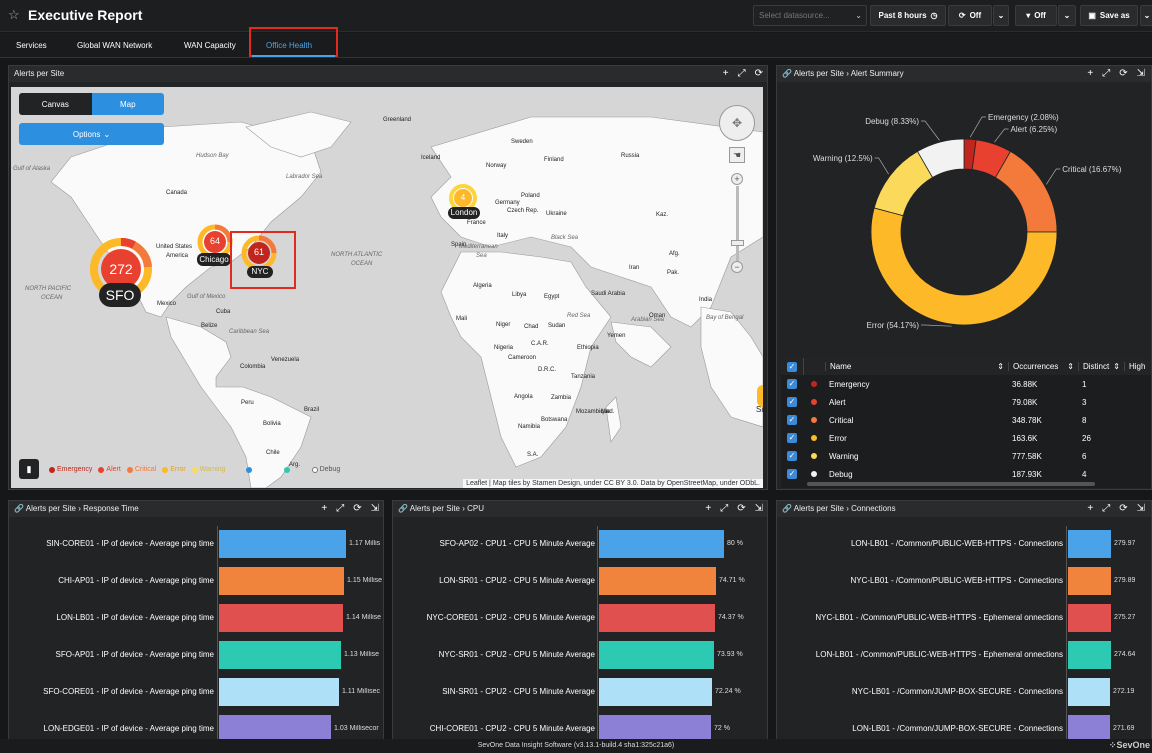 Image resolution: width=1152 pixels, height=753 pixels. Describe the element at coordinates (966, 438) in the screenshot. I see `table-row: ✓ Error 163.6K 26` at that location.